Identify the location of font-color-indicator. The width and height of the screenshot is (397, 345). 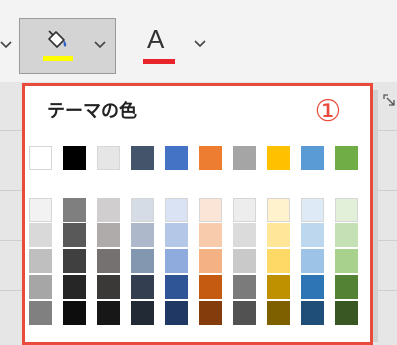
(159, 61).